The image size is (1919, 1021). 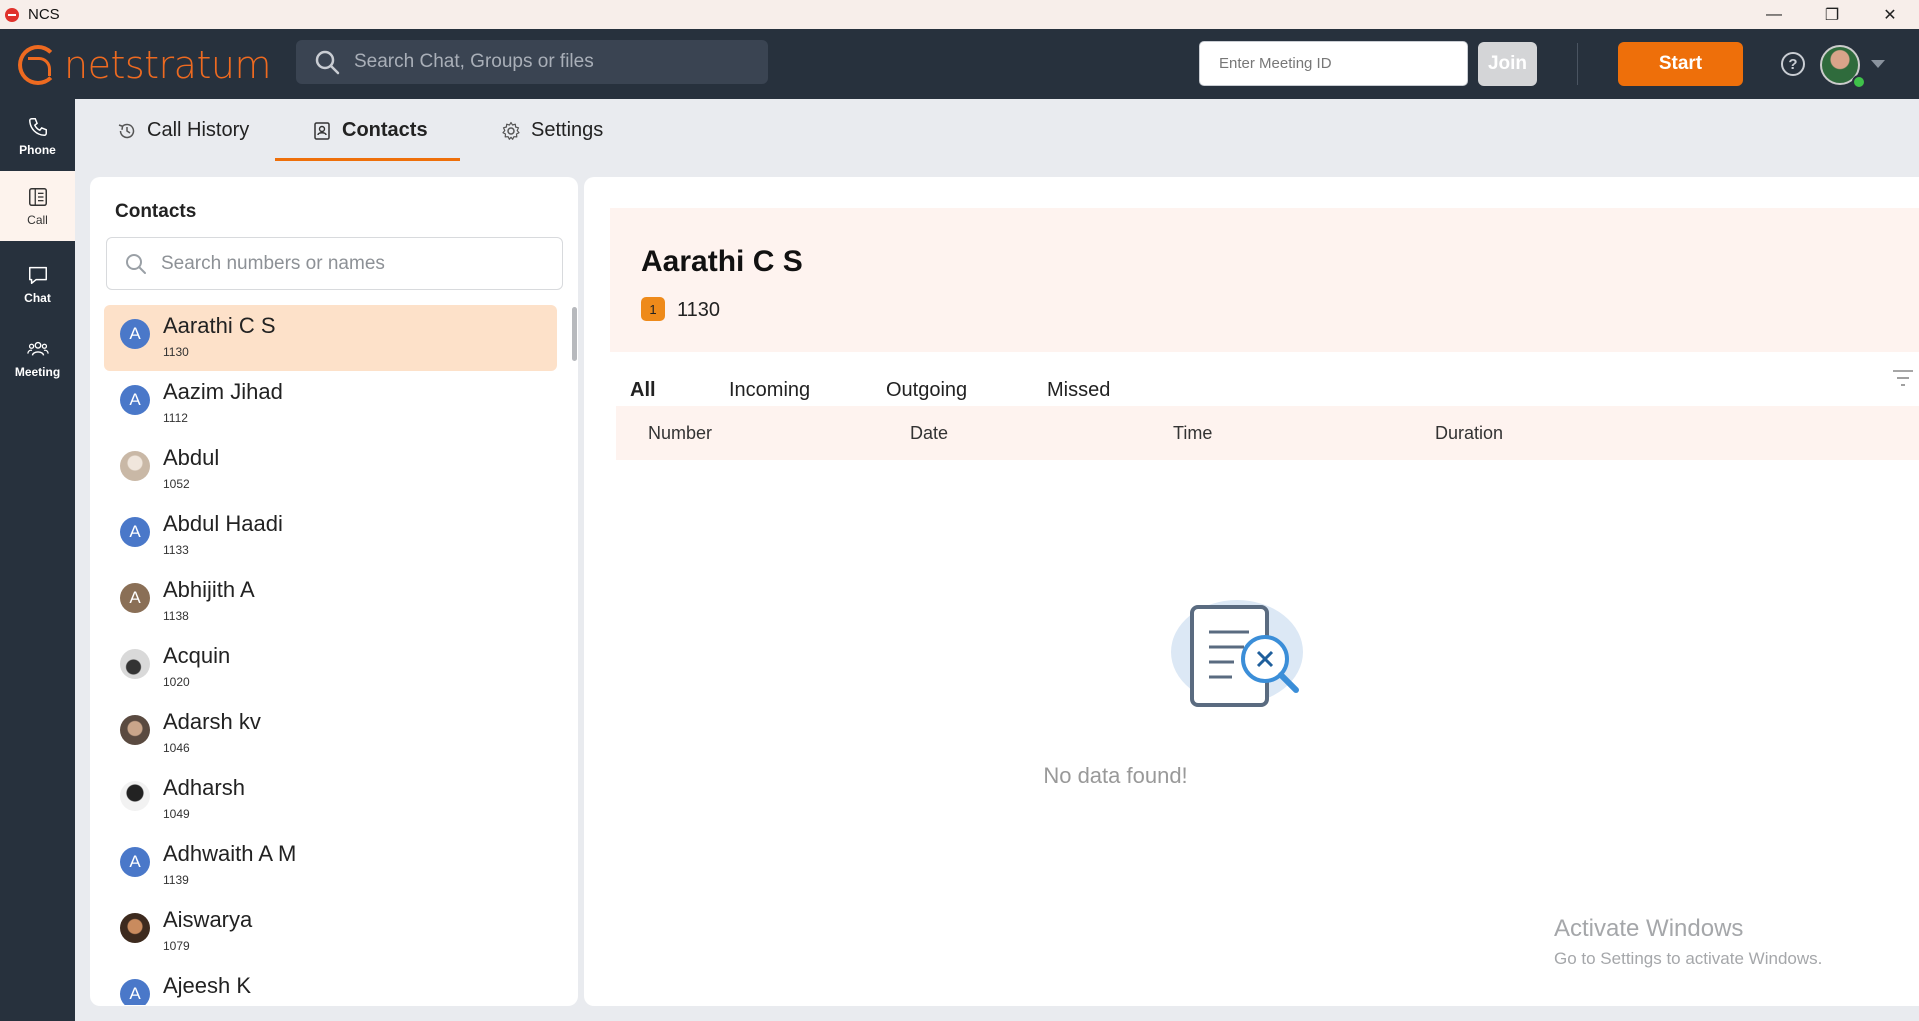 What do you see at coordinates (926, 390) in the screenshot?
I see `filter-tab-outgoing: Outgoing` at bounding box center [926, 390].